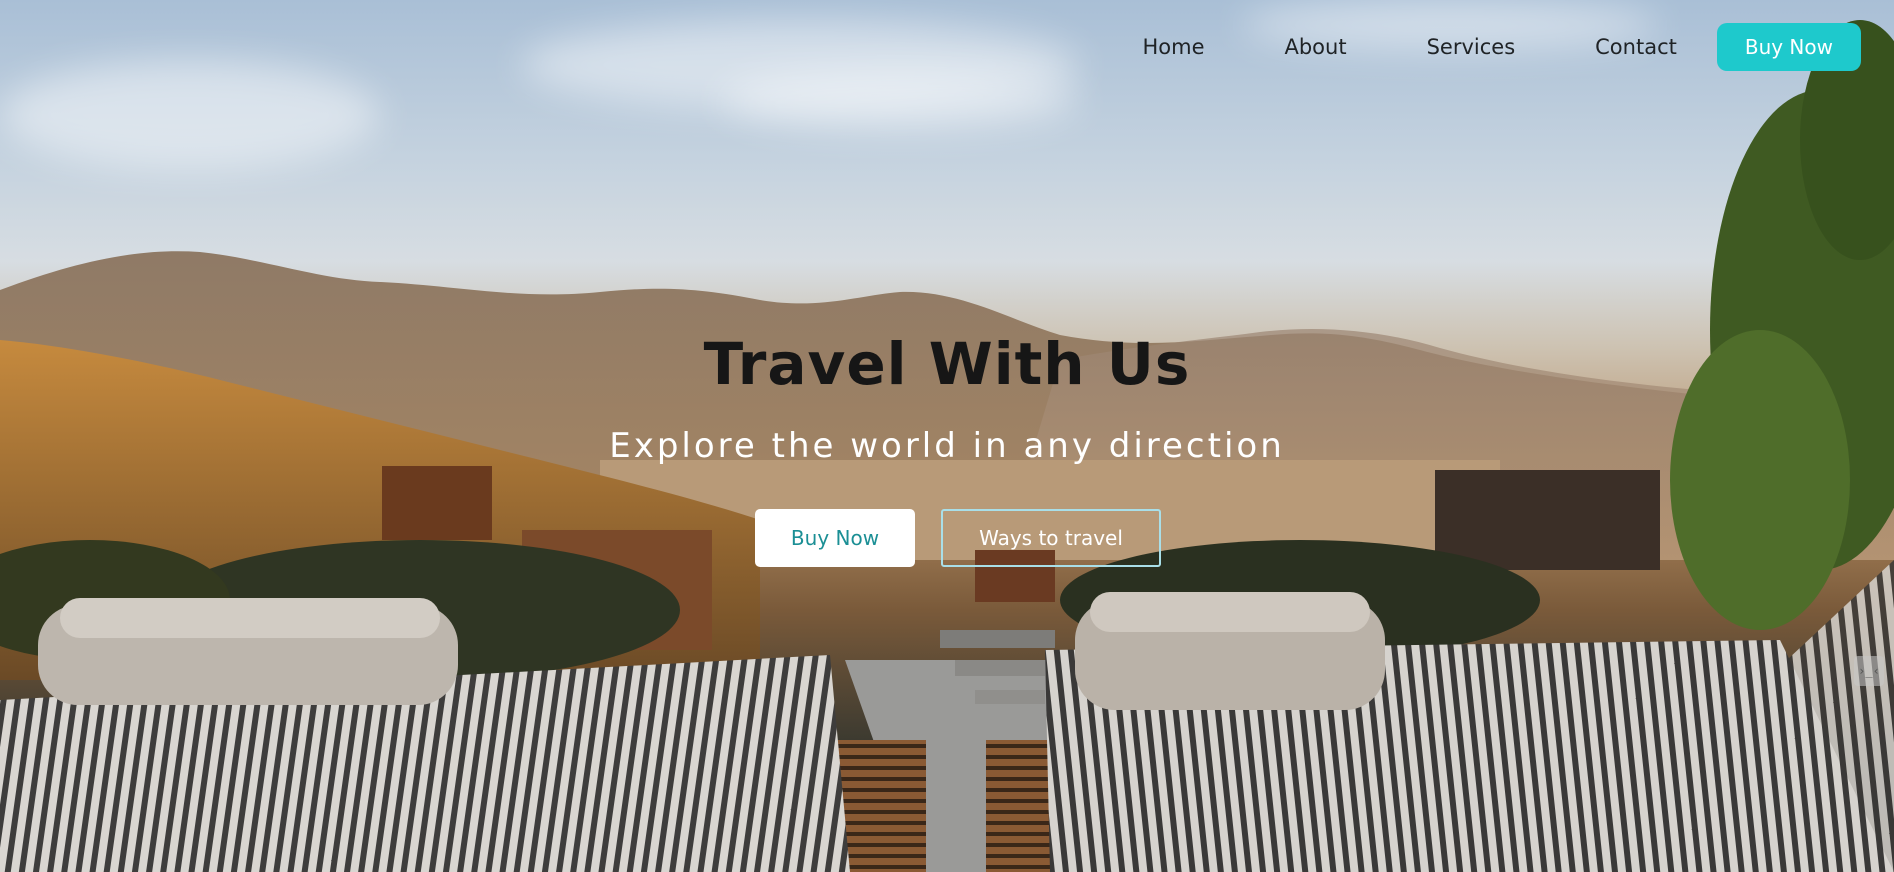 This screenshot has height=872, width=1894. What do you see at coordinates (1315, 47) in the screenshot?
I see `nav-about: About` at bounding box center [1315, 47].